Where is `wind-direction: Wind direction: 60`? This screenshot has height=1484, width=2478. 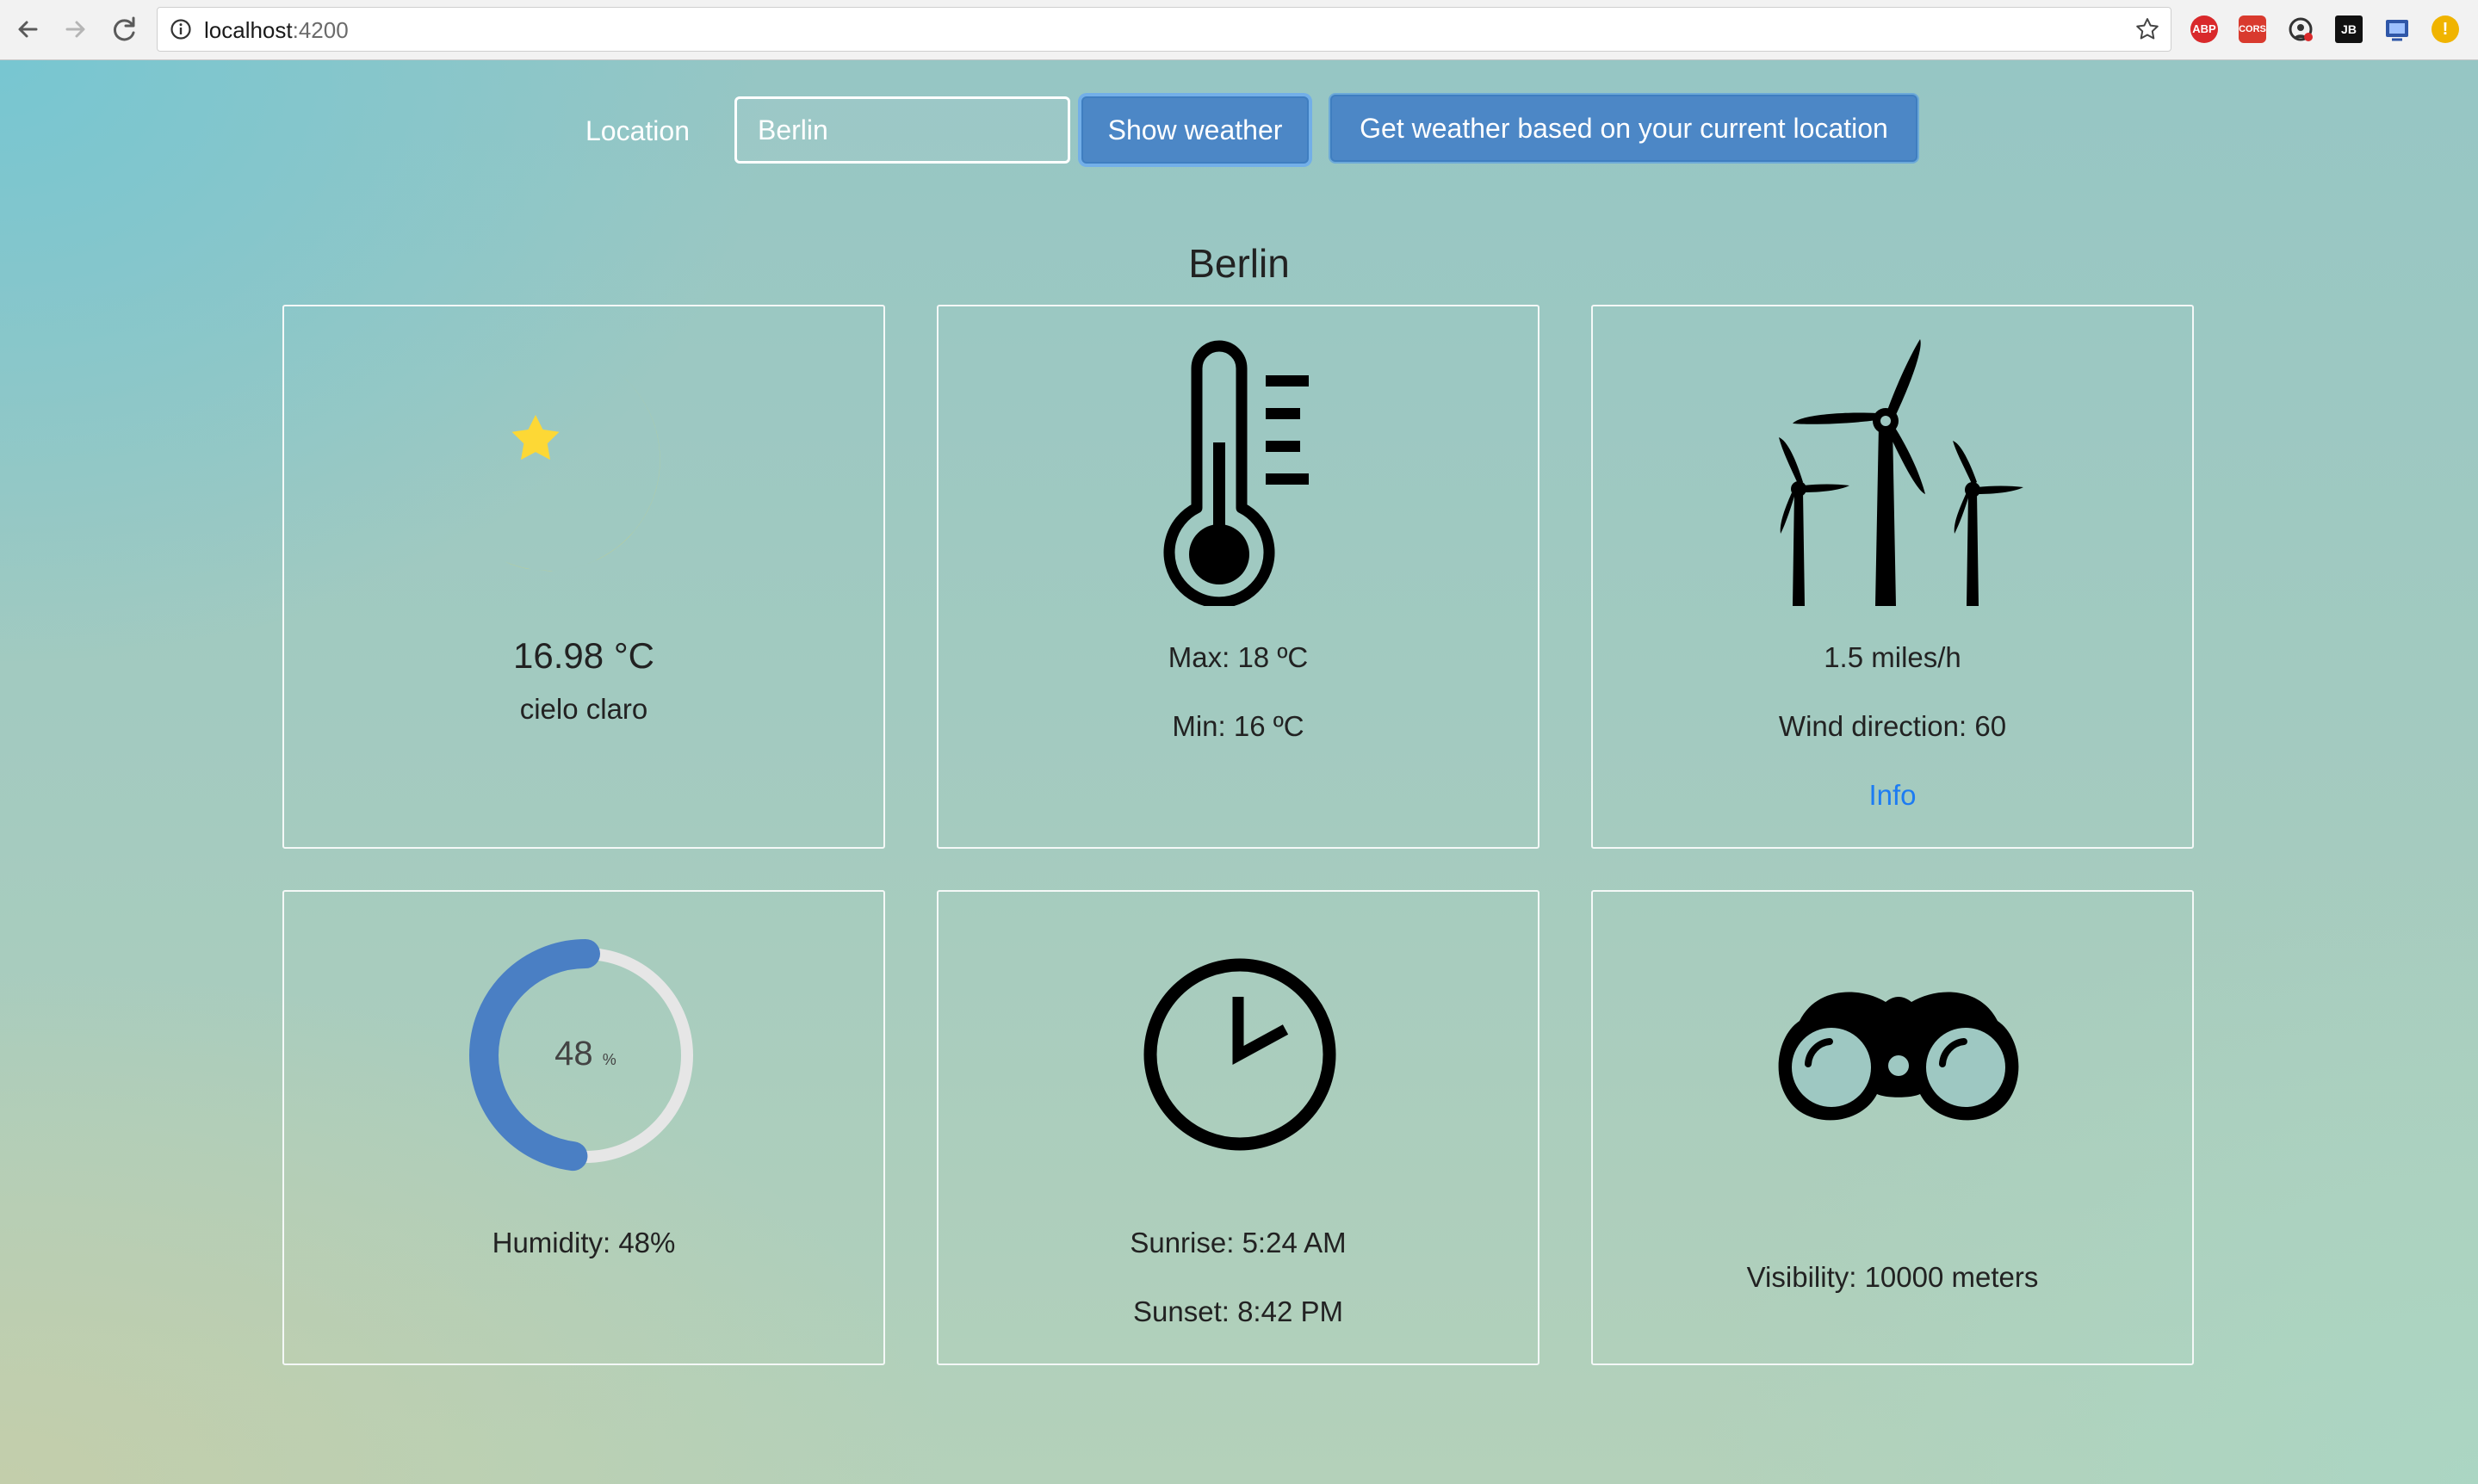
wind-direction: Wind direction: 60 is located at coordinates (1892, 726).